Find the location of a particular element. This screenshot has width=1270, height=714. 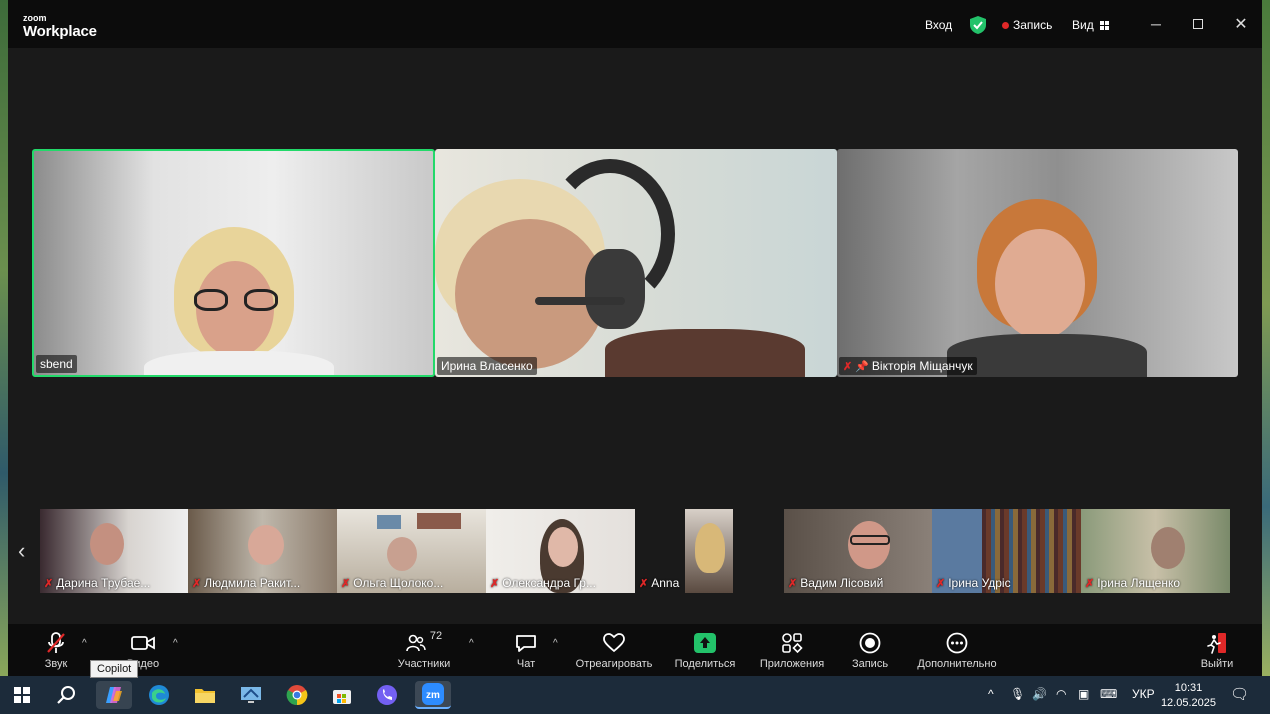

share-screen-icon is located at coordinates (705, 643).